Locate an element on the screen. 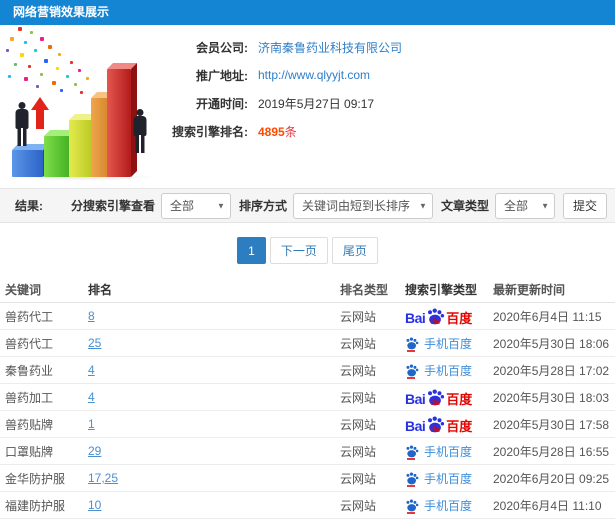 This screenshot has height=520, width=615. table-row: 金华防护服 17,25 云网站 Bai du 百度 is located at coordinates (307, 478).